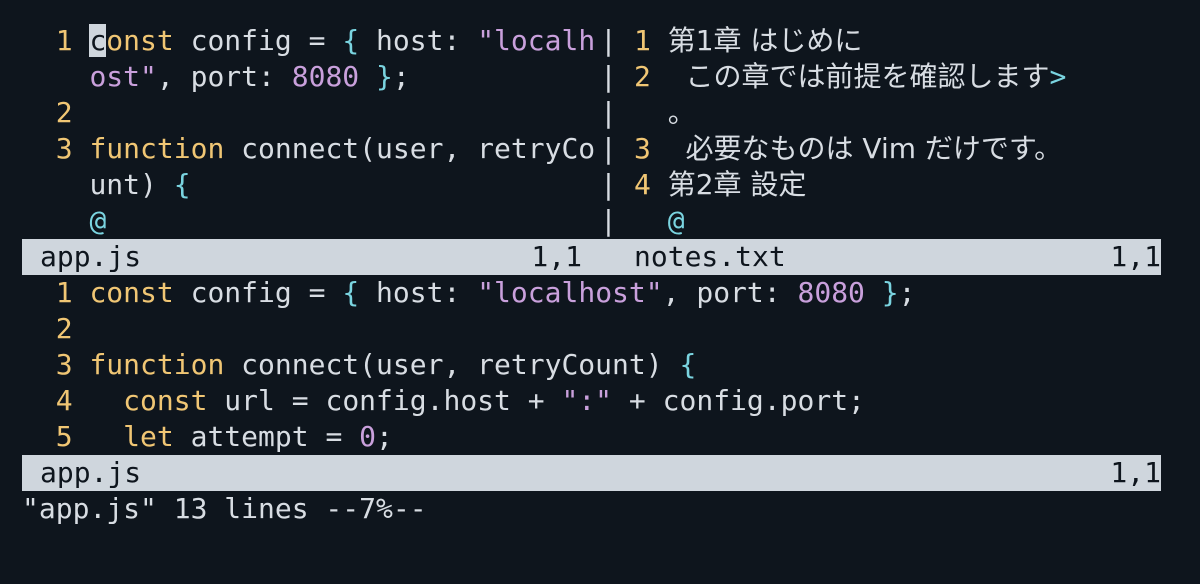 This screenshot has width=1200, height=584. What do you see at coordinates (889, 257) in the screenshot?
I see `statusline-top-right: notes.txt 1,1` at bounding box center [889, 257].